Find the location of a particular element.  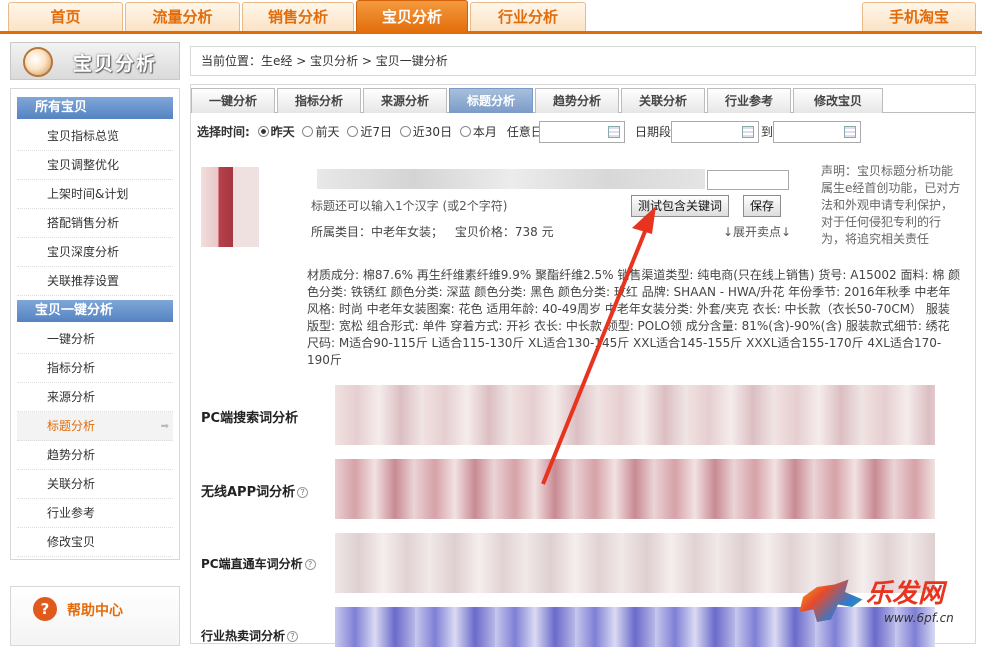

sidebar-header: 宝贝分析 is located at coordinates (95, 61).